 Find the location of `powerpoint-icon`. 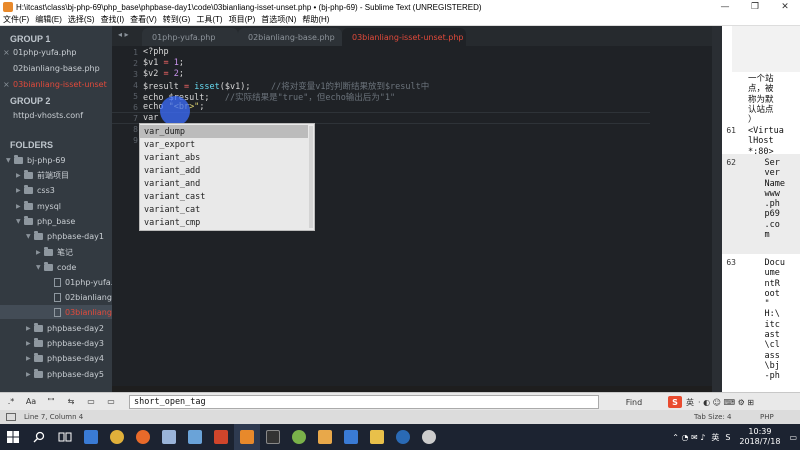

powerpoint-icon is located at coordinates (221, 437).